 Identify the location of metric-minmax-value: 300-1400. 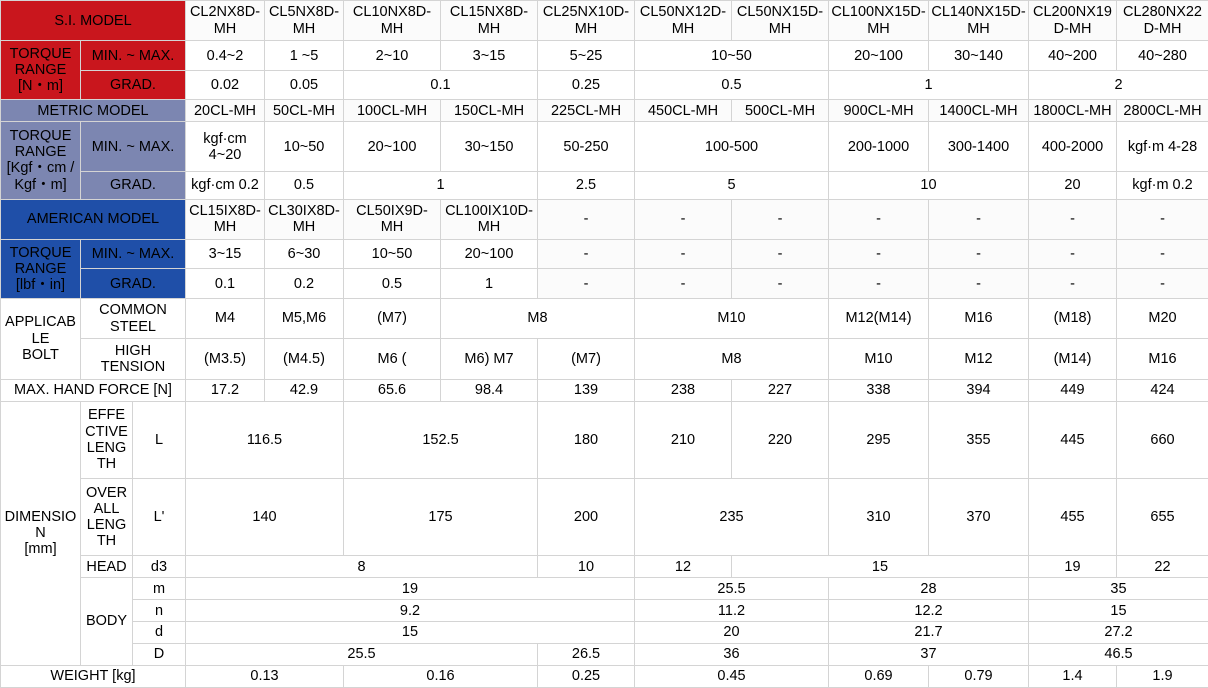
(978, 147).